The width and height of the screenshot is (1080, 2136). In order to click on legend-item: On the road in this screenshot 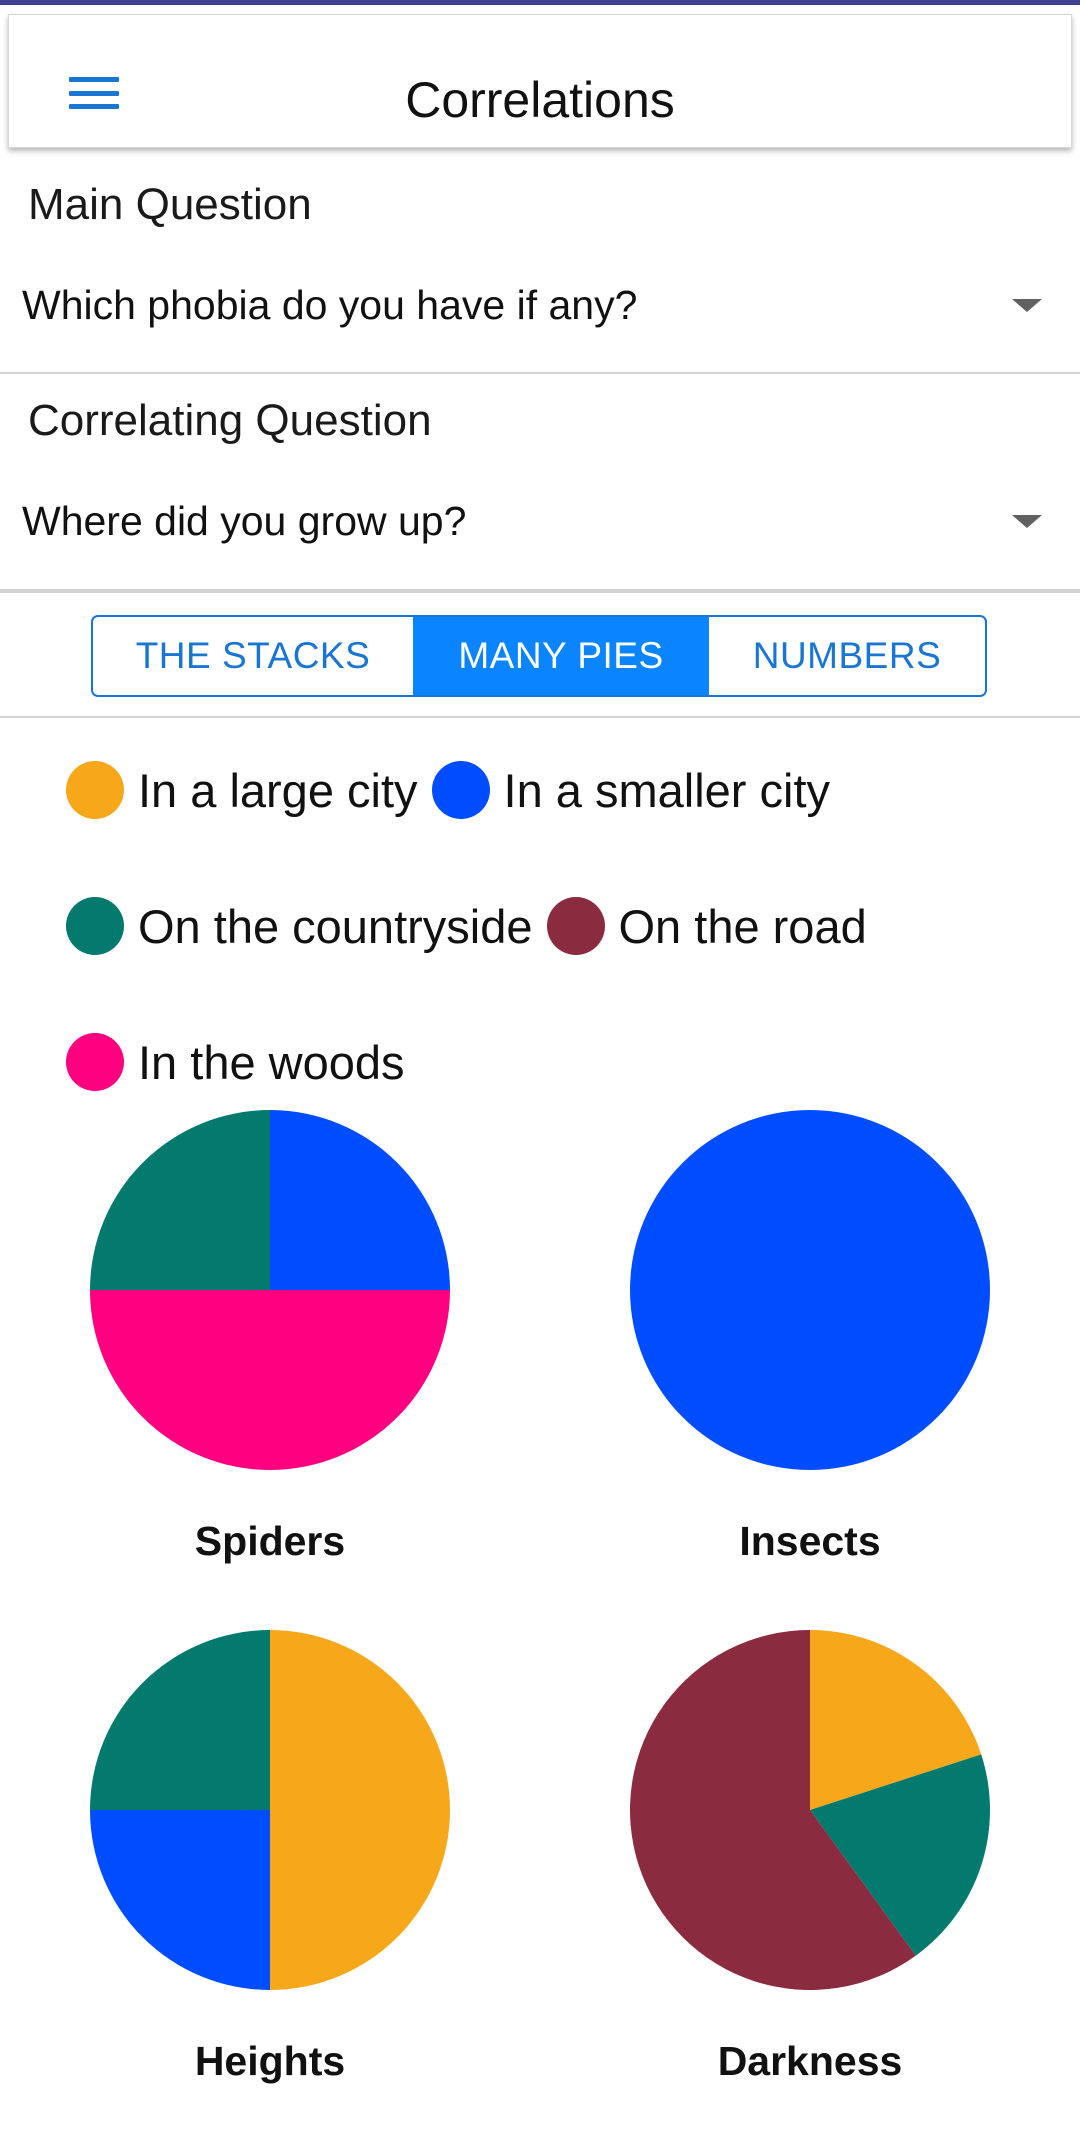, I will do `click(706, 926)`.